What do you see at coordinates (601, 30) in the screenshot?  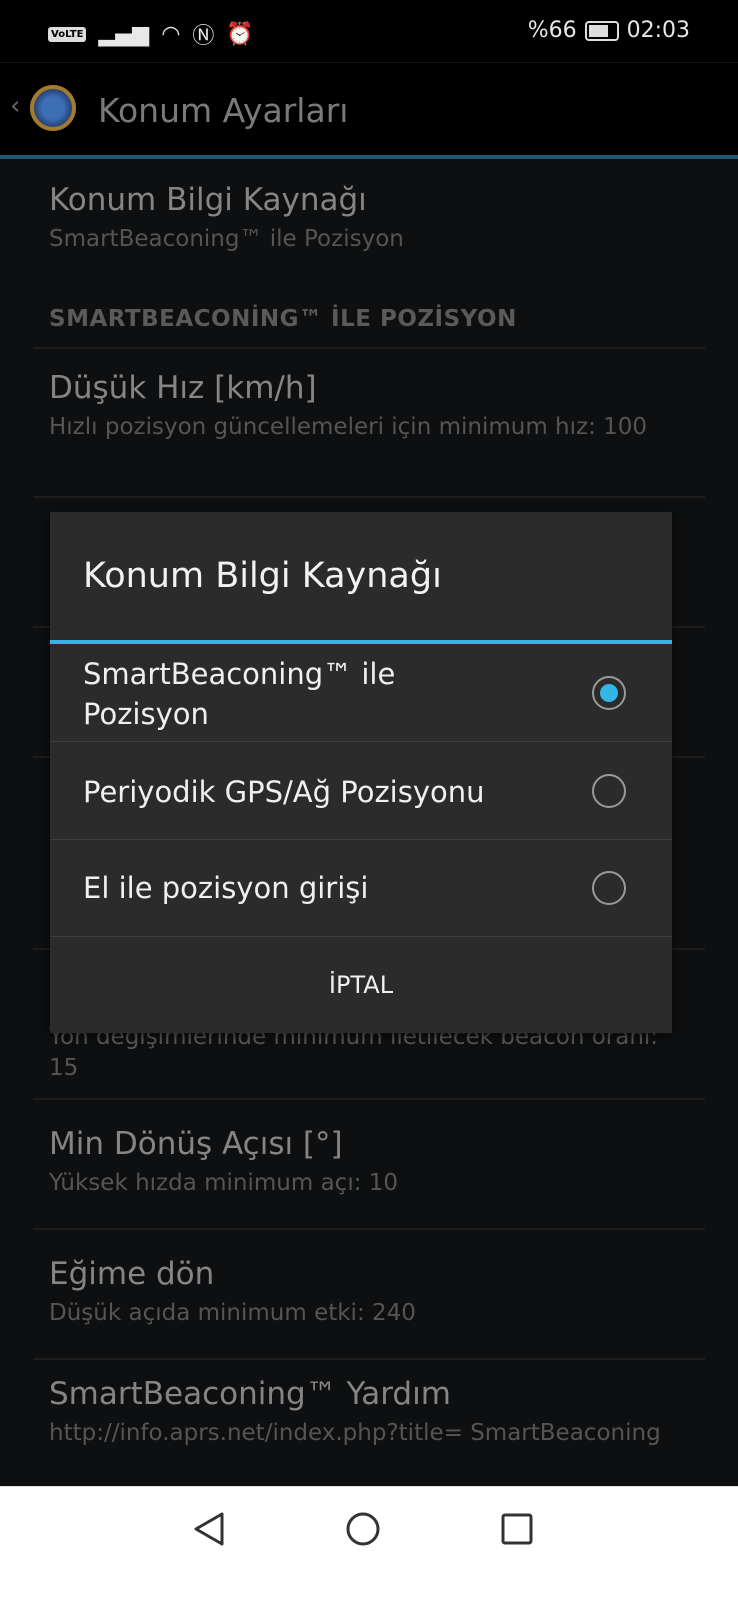 I see `battery-icon` at bounding box center [601, 30].